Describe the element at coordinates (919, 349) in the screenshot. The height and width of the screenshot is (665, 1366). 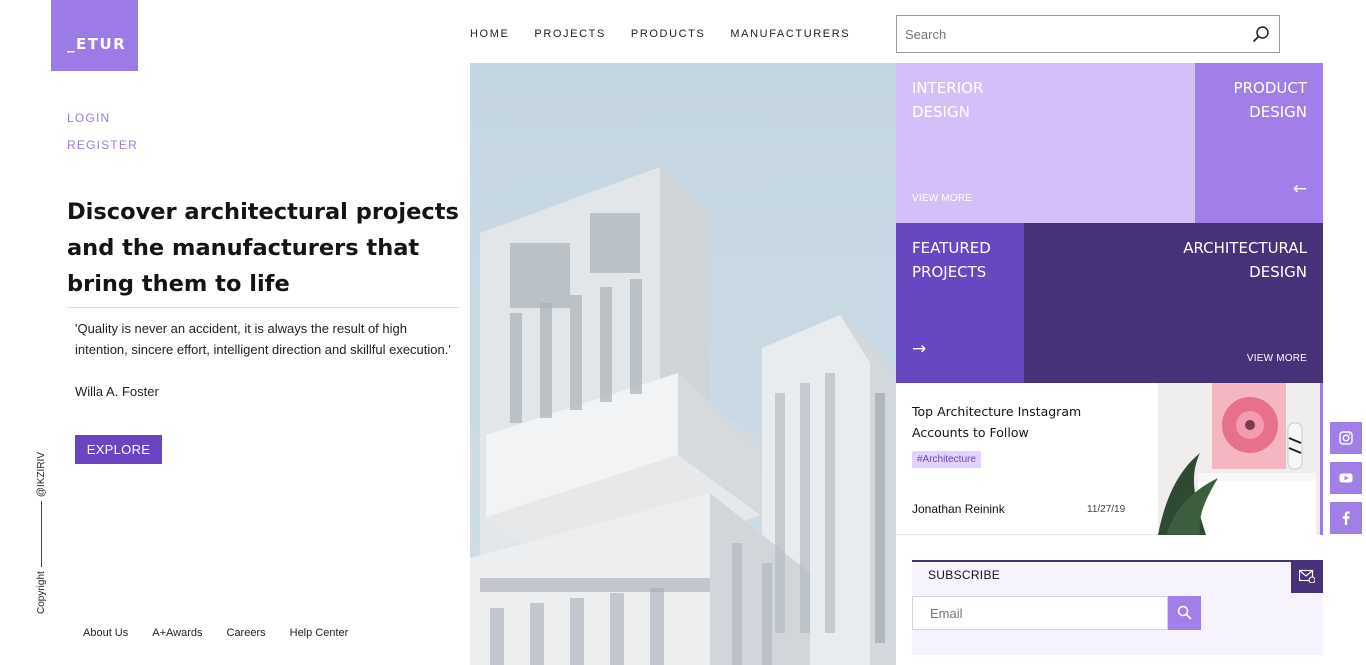
I see `arrow-right-icon: →` at that location.